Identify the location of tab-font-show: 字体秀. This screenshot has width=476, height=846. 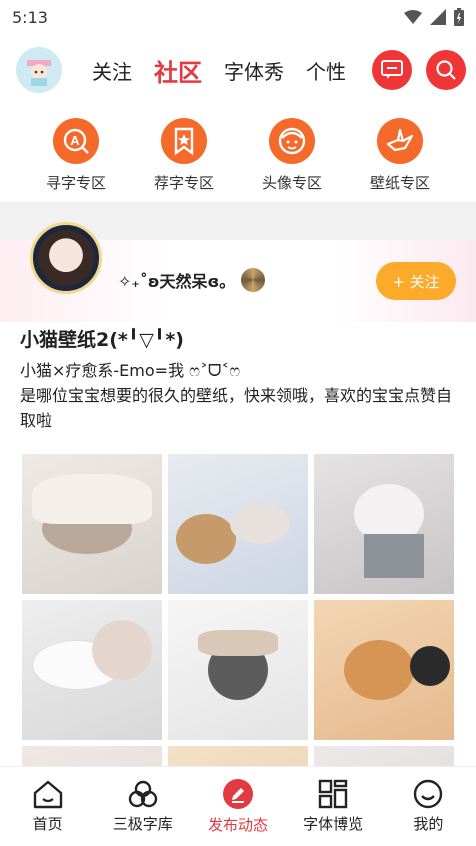
(254, 70).